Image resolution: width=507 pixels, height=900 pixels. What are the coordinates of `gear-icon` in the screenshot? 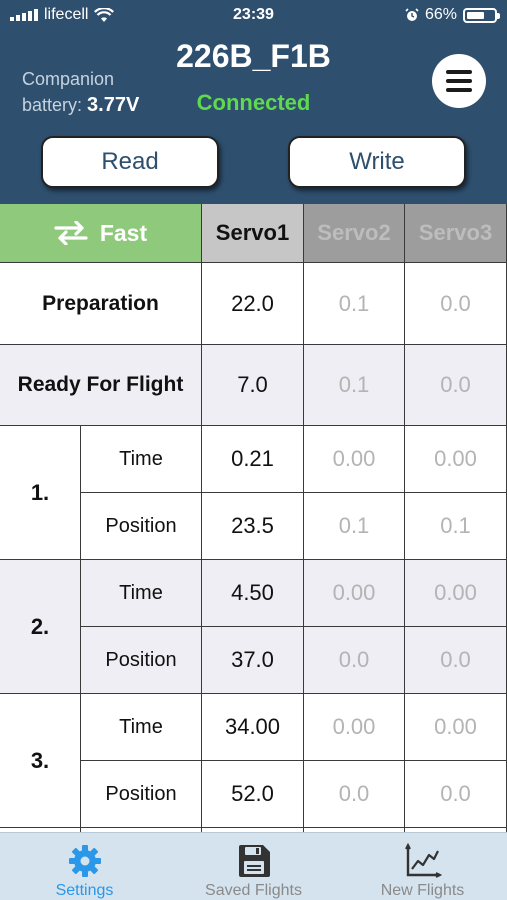 It's located at (85, 860).